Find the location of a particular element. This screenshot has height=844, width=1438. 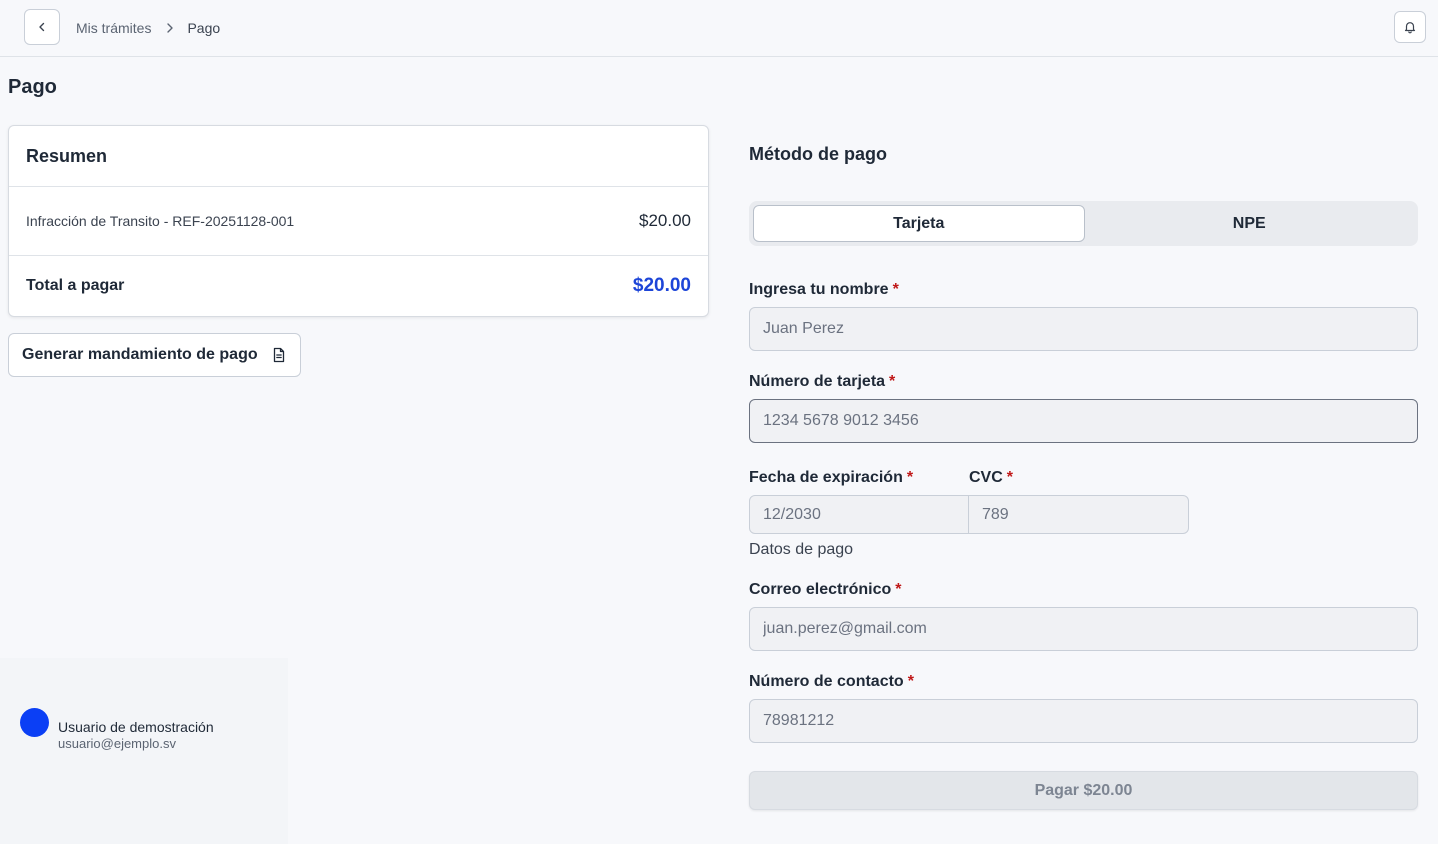

email-label-text: Correo electrónico is located at coordinates (820, 589).